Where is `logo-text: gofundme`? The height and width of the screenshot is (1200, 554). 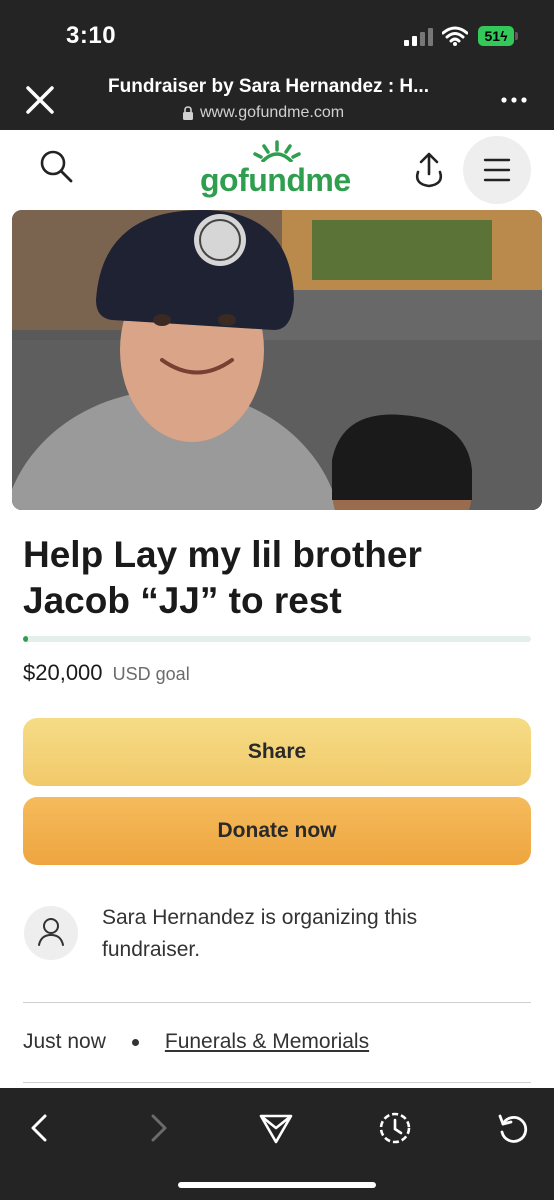
logo-text: gofundme is located at coordinates (275, 180).